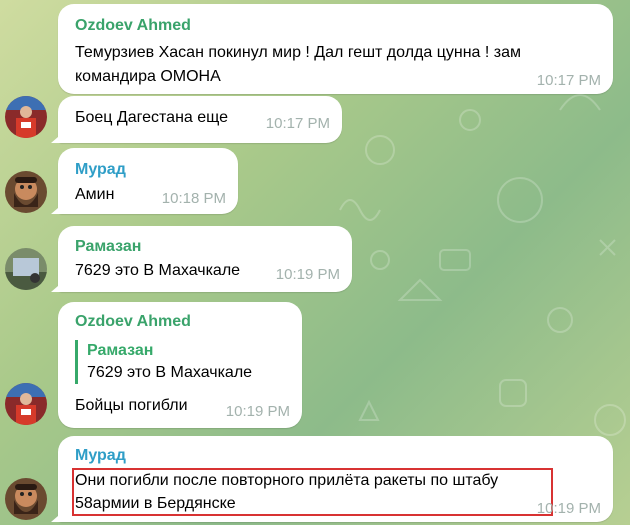 This screenshot has width=630, height=525. Describe the element at coordinates (95, 194) in the screenshot. I see `message-text: Амин` at that location.